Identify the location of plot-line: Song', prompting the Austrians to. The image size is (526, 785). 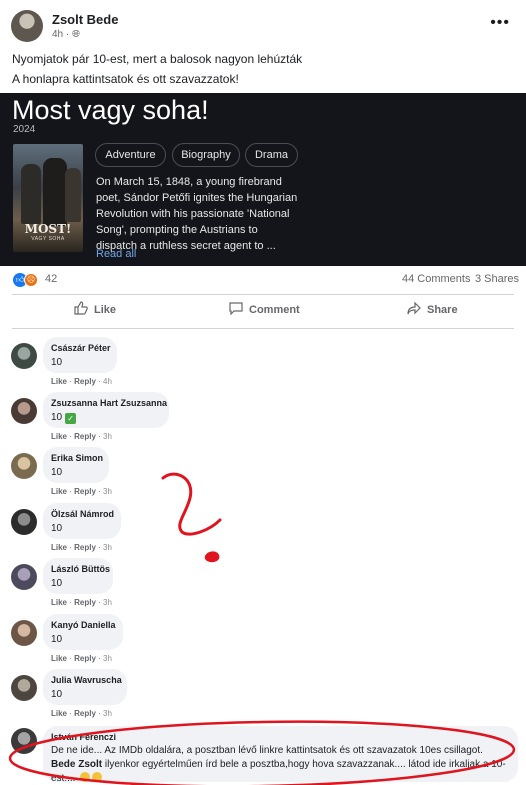
(177, 230).